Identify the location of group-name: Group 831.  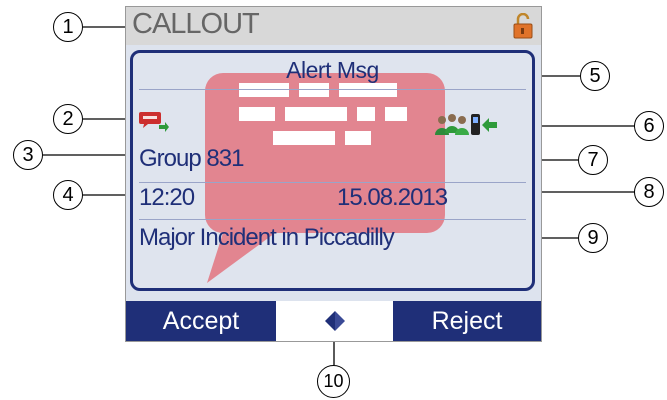
(191, 158).